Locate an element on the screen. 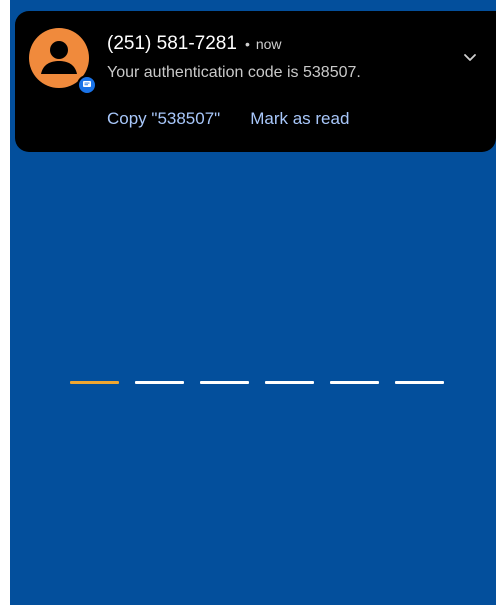 The height and width of the screenshot is (605, 496). messages-icon is located at coordinates (87, 84).